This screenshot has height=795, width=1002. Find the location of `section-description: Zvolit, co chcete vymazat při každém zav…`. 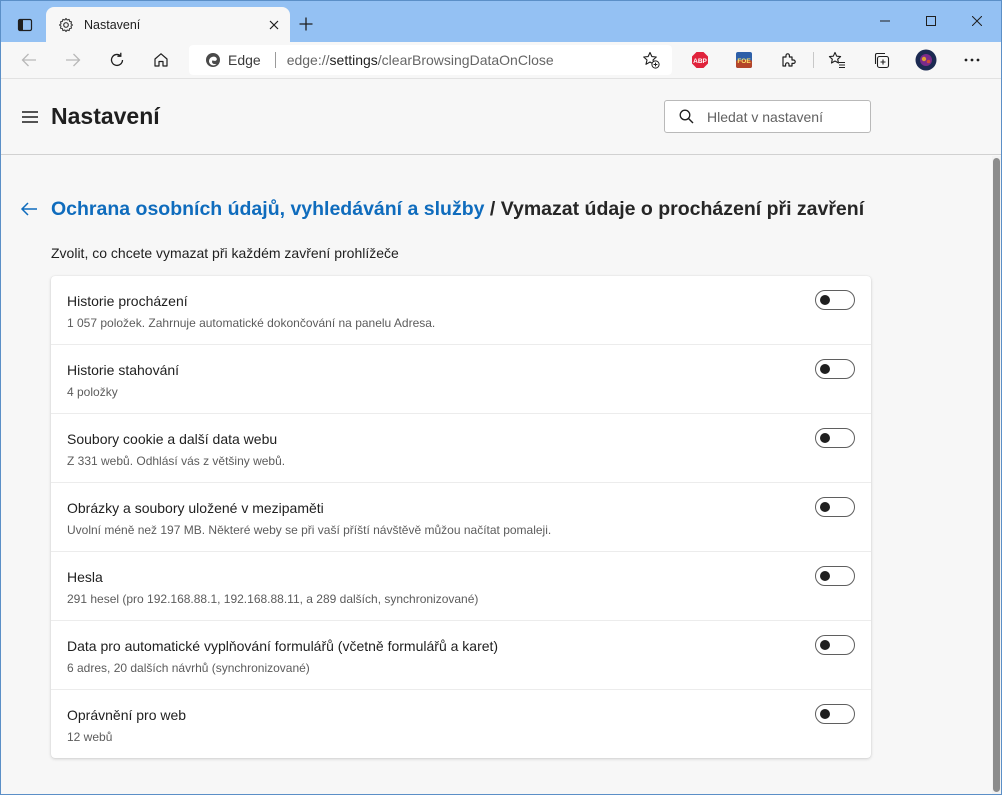

section-description: Zvolit, co chcete vymazat při každém zav… is located at coordinates (225, 253).